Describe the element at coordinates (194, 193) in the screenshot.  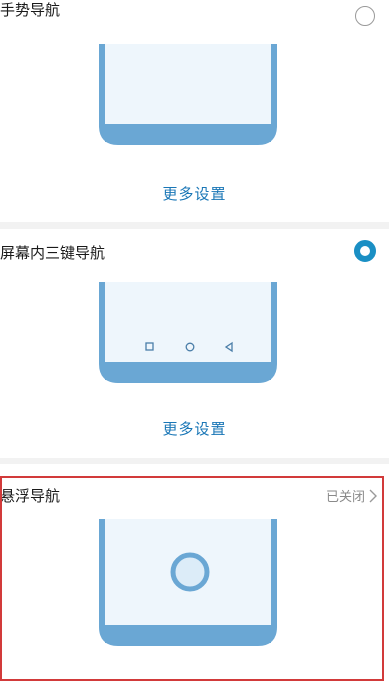
I see `more-settings-link-gesture: 更多设置` at that location.